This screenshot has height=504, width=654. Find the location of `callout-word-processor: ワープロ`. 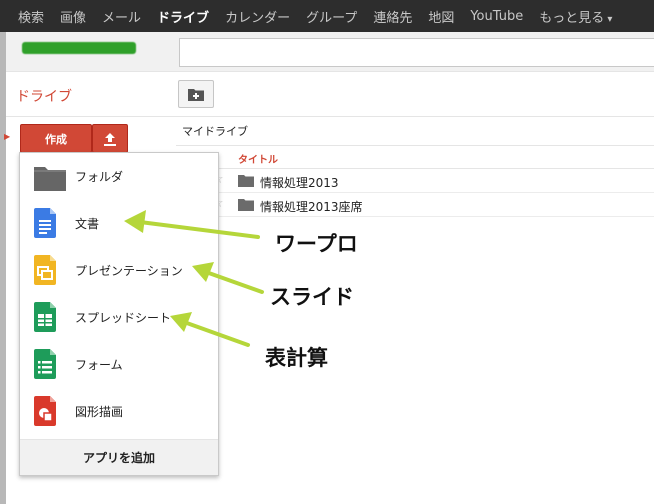

callout-word-processor: ワープロ is located at coordinates (316, 244).